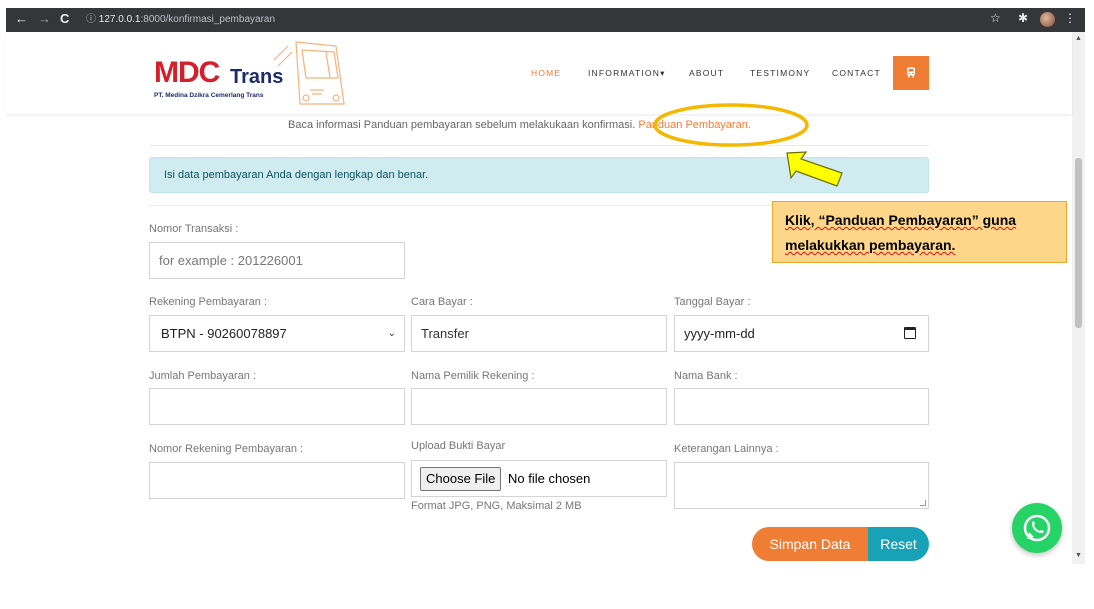 The width and height of the screenshot is (1094, 609). Describe the element at coordinates (706, 73) in the screenshot. I see `nav-about: ABOUT` at that location.